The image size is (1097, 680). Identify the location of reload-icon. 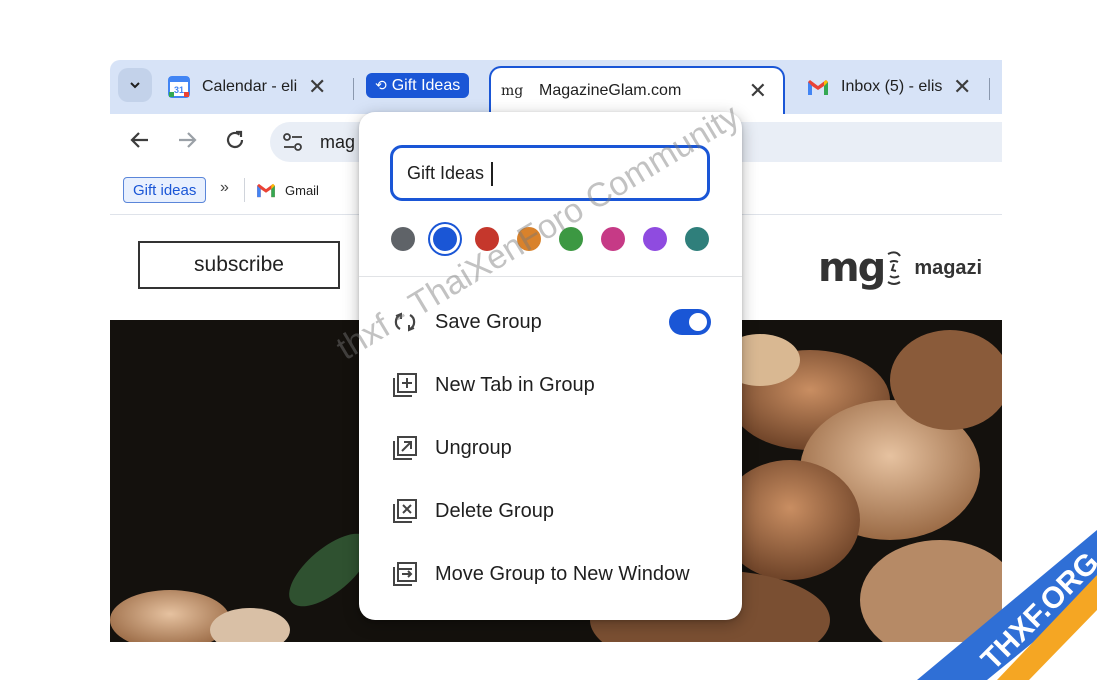
(235, 139).